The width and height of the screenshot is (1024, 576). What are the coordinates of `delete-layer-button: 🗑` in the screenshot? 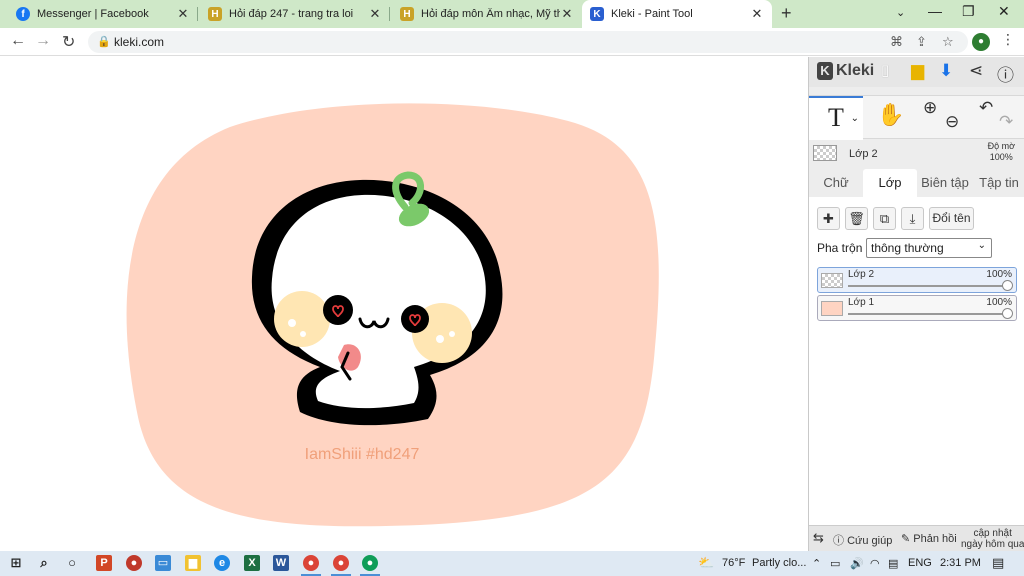 It's located at (856, 218).